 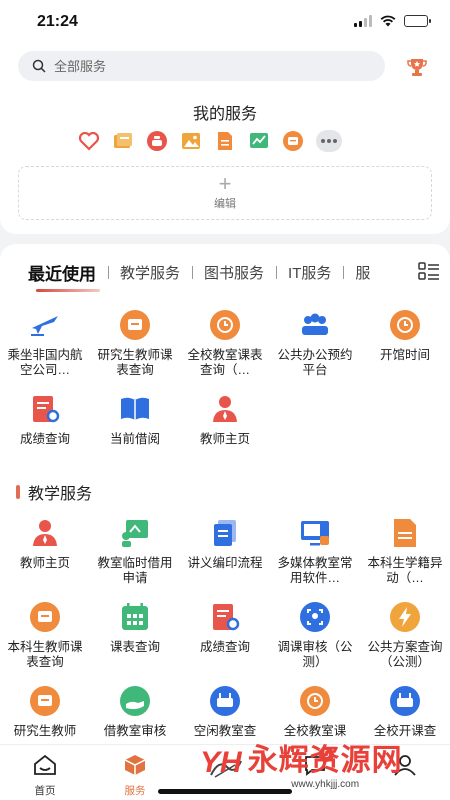 I want to click on teaching-title: 教学服务, so click(x=60, y=494).